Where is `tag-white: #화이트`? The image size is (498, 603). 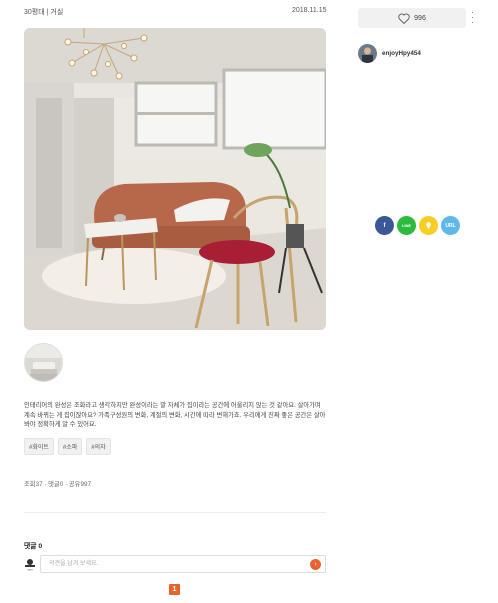 tag-white: #화이트 is located at coordinates (39, 446).